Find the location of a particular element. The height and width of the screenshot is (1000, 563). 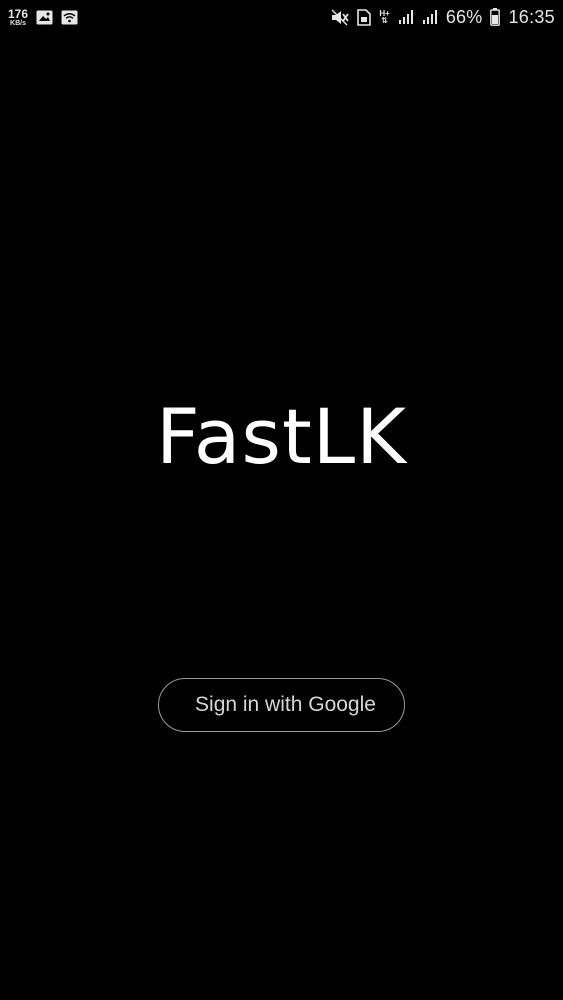

battery-percent: 66% is located at coordinates (464, 16).